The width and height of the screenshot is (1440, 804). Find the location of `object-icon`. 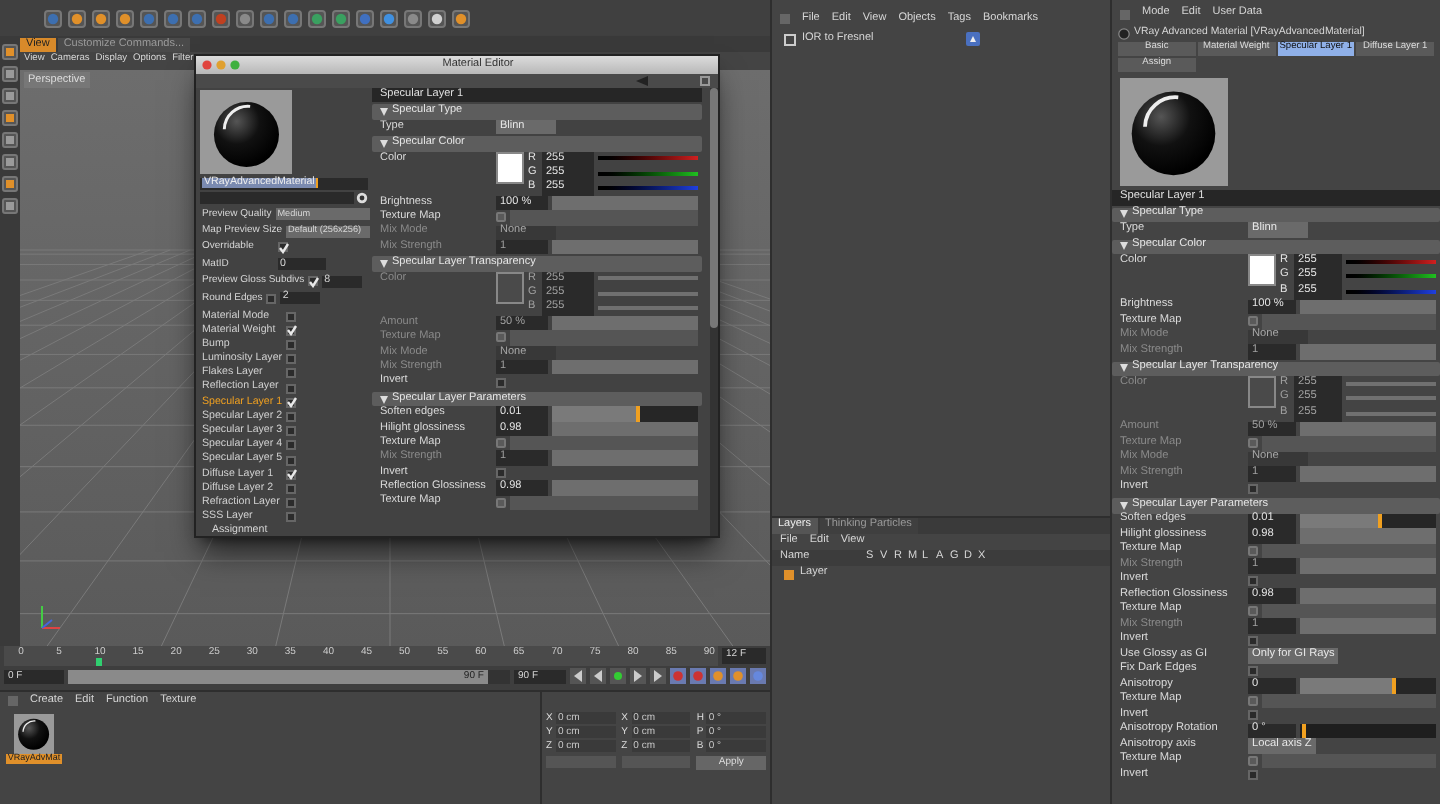

object-icon is located at coordinates (790, 39).